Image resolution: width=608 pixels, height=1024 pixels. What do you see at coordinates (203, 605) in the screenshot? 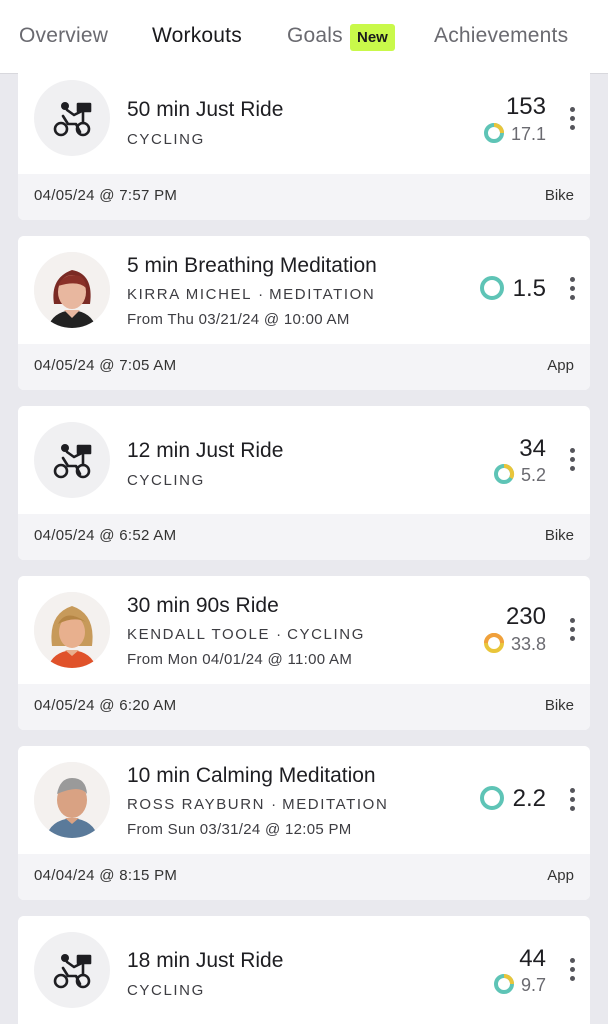
I see `workout-title: 30 min 90s Ride` at bounding box center [203, 605].